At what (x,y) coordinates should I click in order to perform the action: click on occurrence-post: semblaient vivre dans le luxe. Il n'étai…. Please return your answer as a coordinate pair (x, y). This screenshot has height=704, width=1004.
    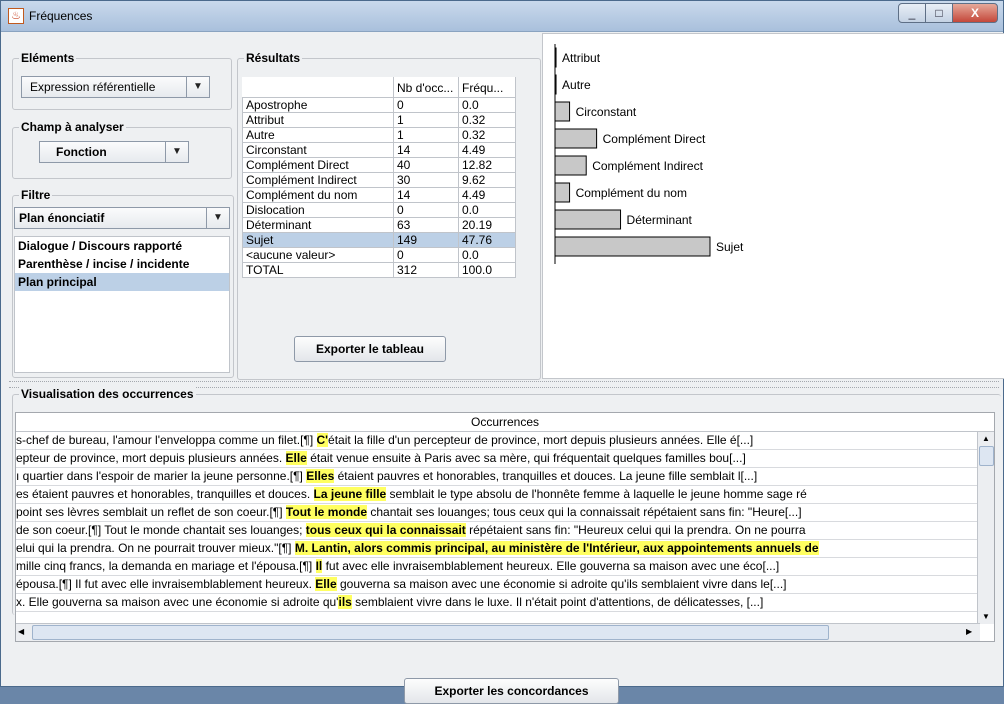
    Looking at the image, I should click on (557, 602).